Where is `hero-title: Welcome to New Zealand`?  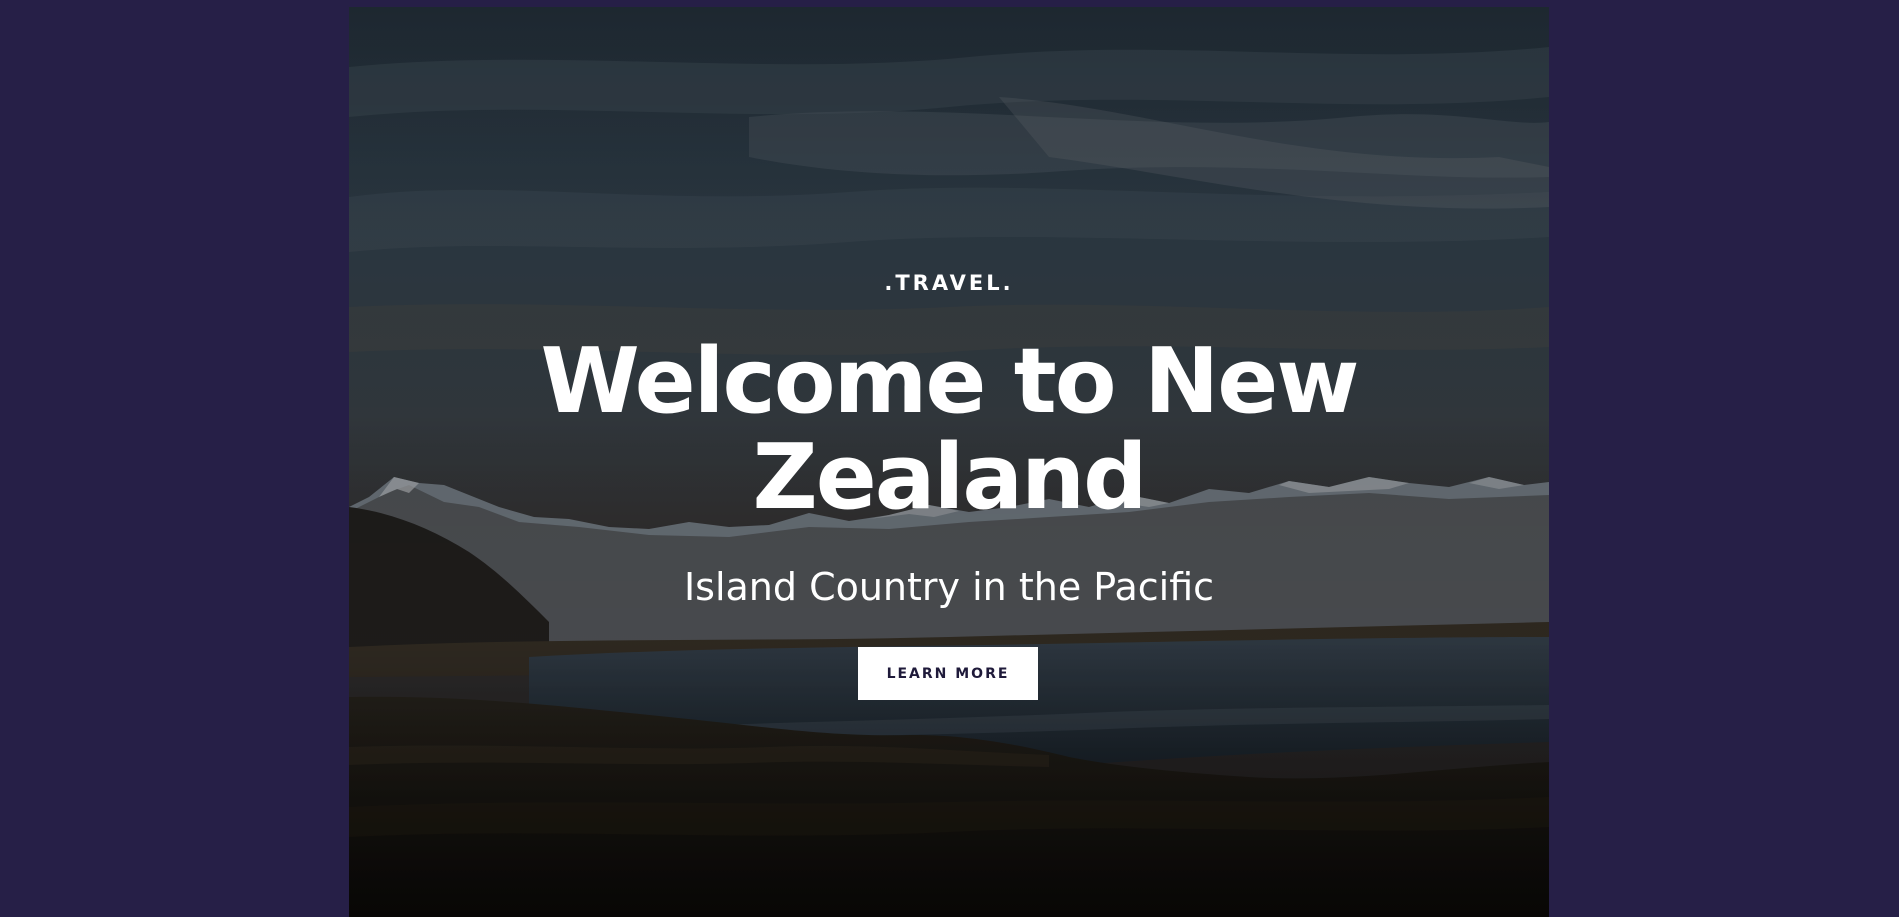 hero-title: Welcome to New Zealand is located at coordinates (950, 429).